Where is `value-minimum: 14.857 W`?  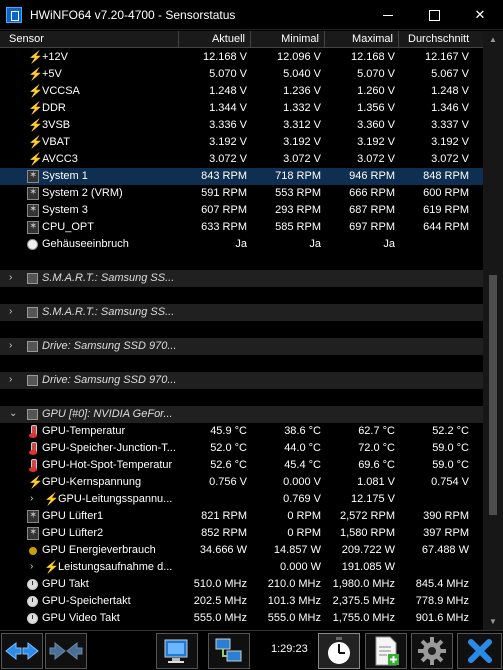
value-minimum: 14.857 W is located at coordinates (297, 550).